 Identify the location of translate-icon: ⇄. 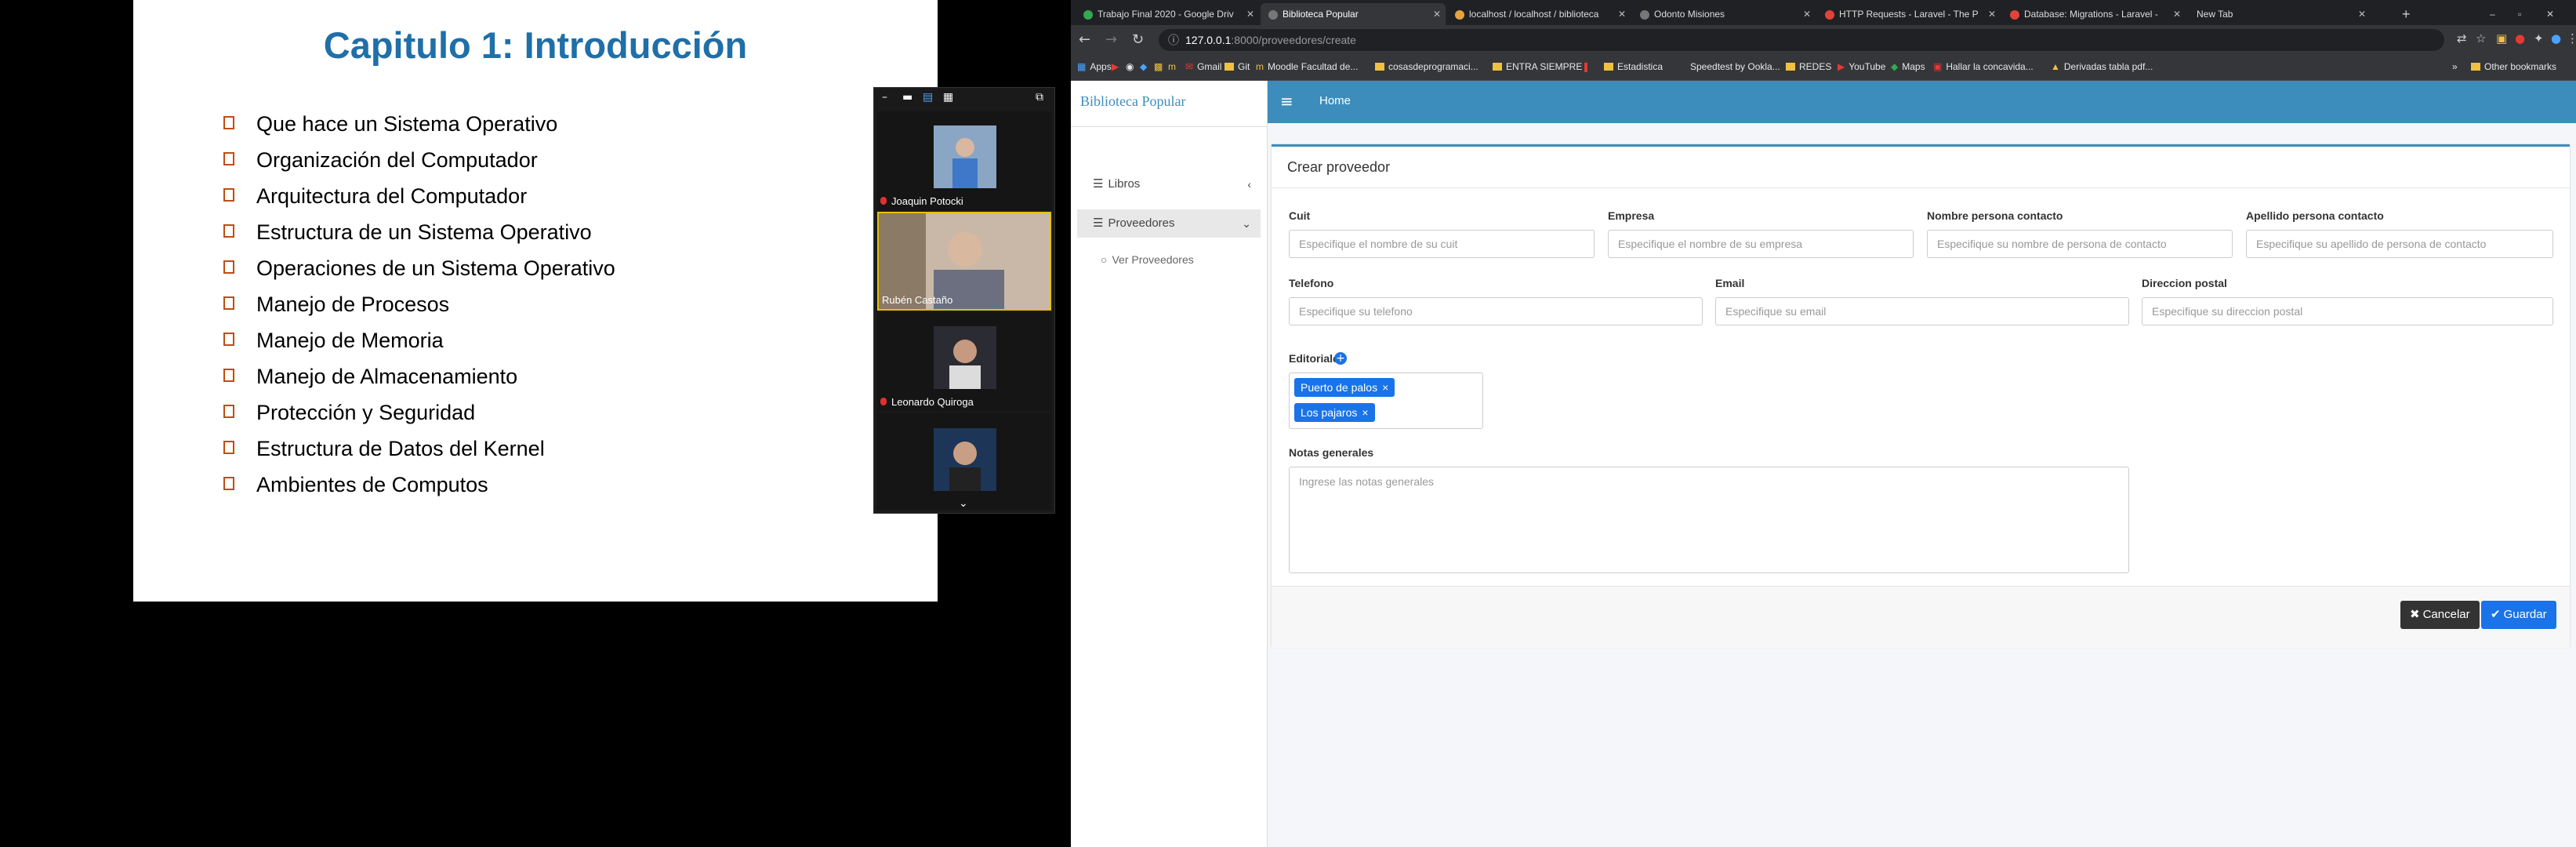
(2462, 38).